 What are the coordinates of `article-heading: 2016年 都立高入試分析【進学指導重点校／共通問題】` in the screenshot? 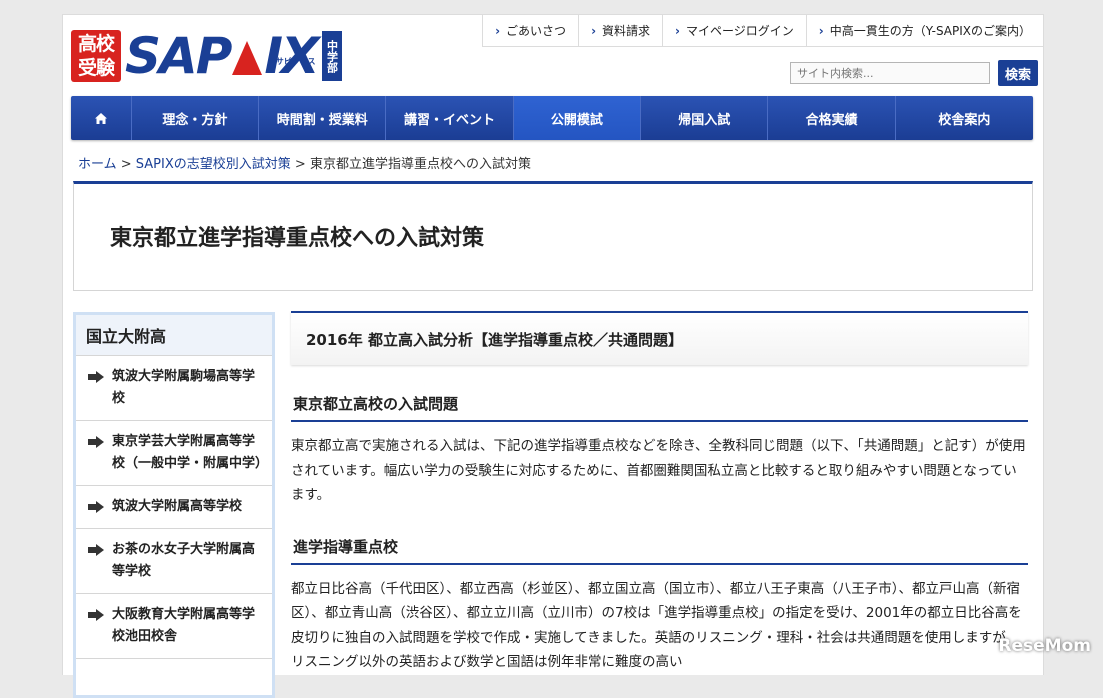 It's located at (659, 338).